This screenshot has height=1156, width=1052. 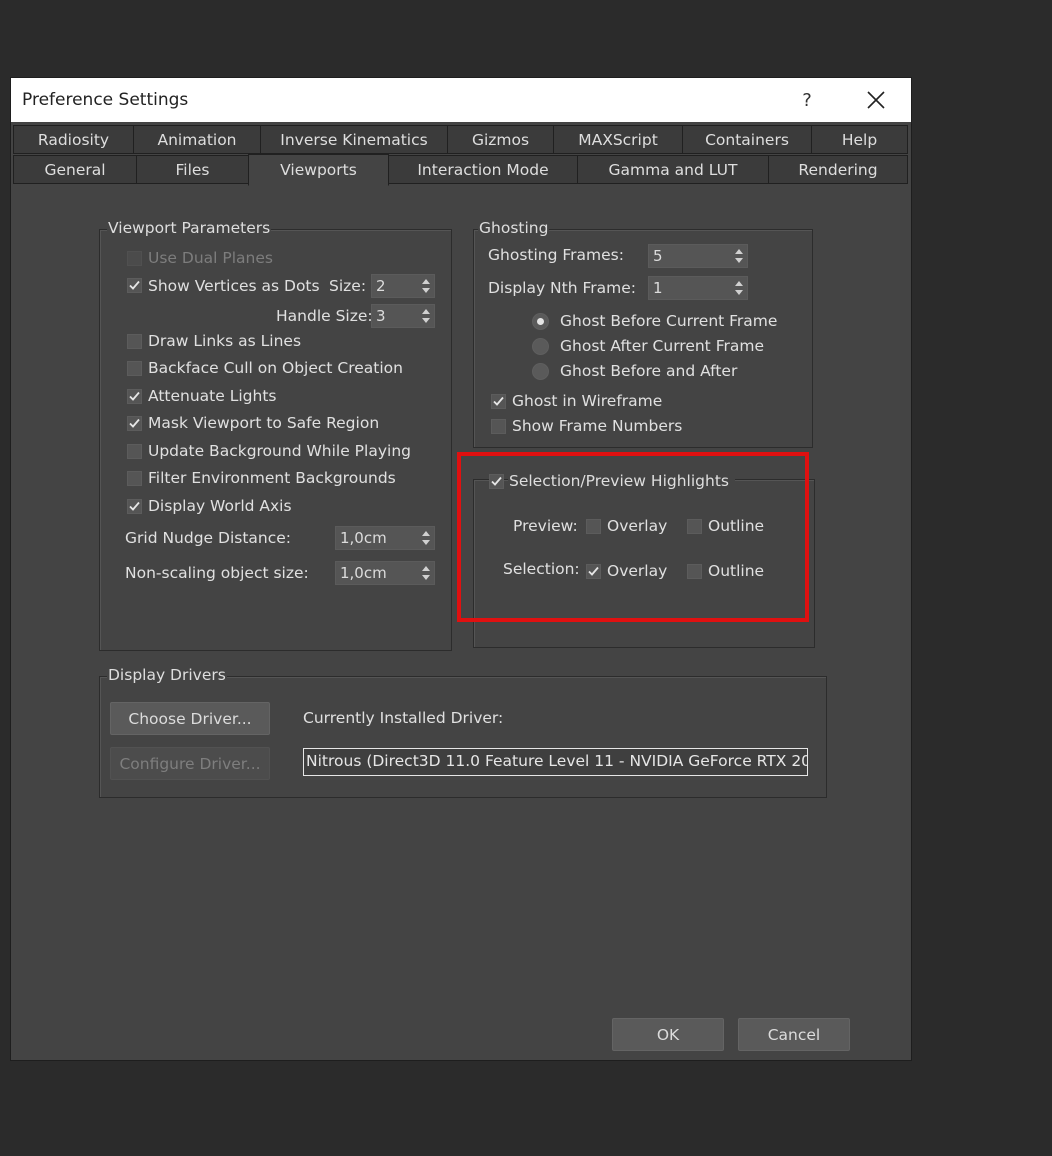 What do you see at coordinates (381, 286) in the screenshot?
I see `size-value: 2` at bounding box center [381, 286].